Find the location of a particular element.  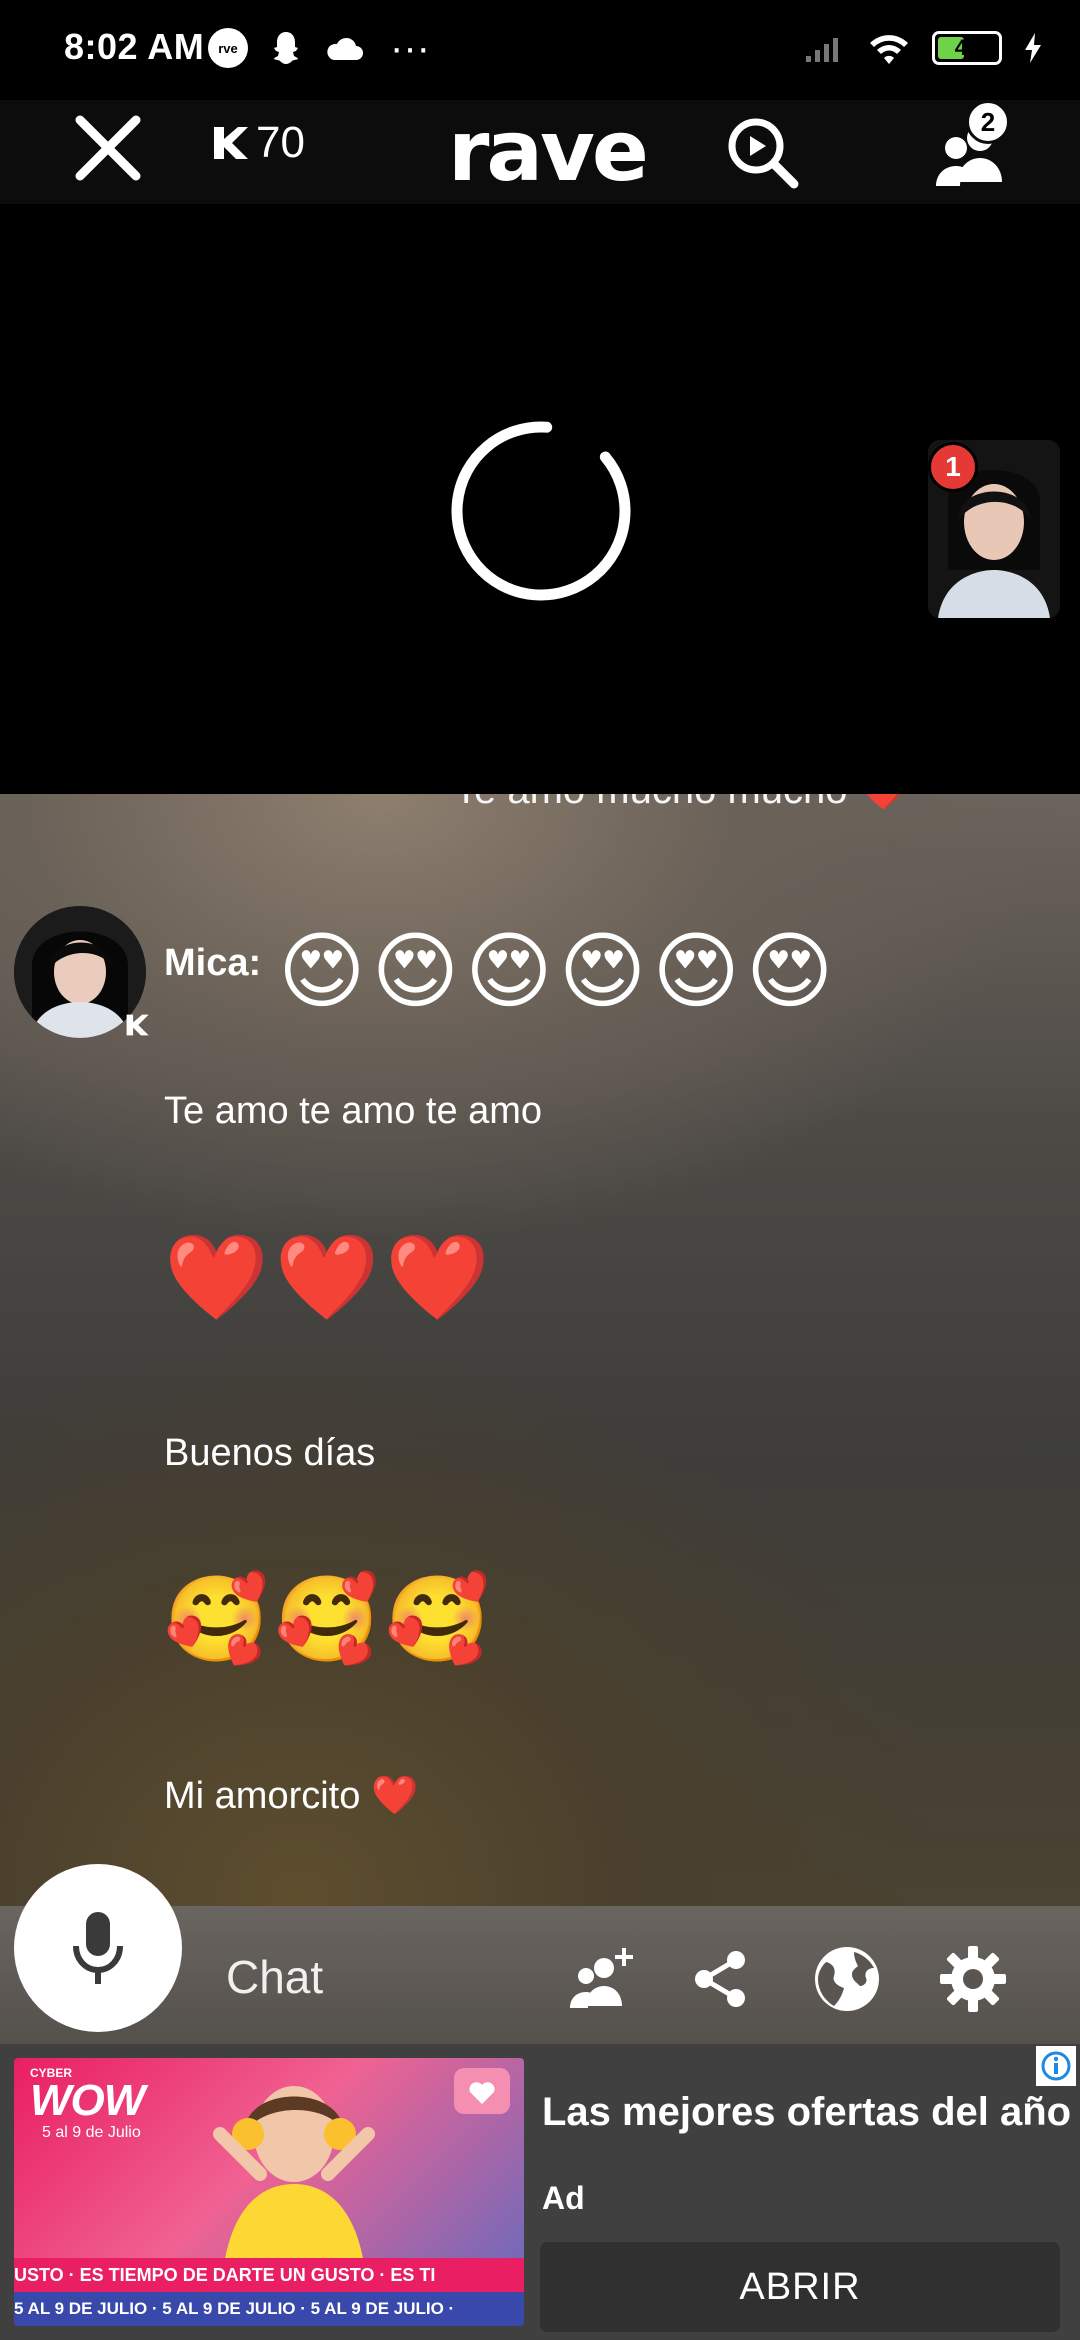

status-system-icons: 43 is located at coordinates (924, 48).